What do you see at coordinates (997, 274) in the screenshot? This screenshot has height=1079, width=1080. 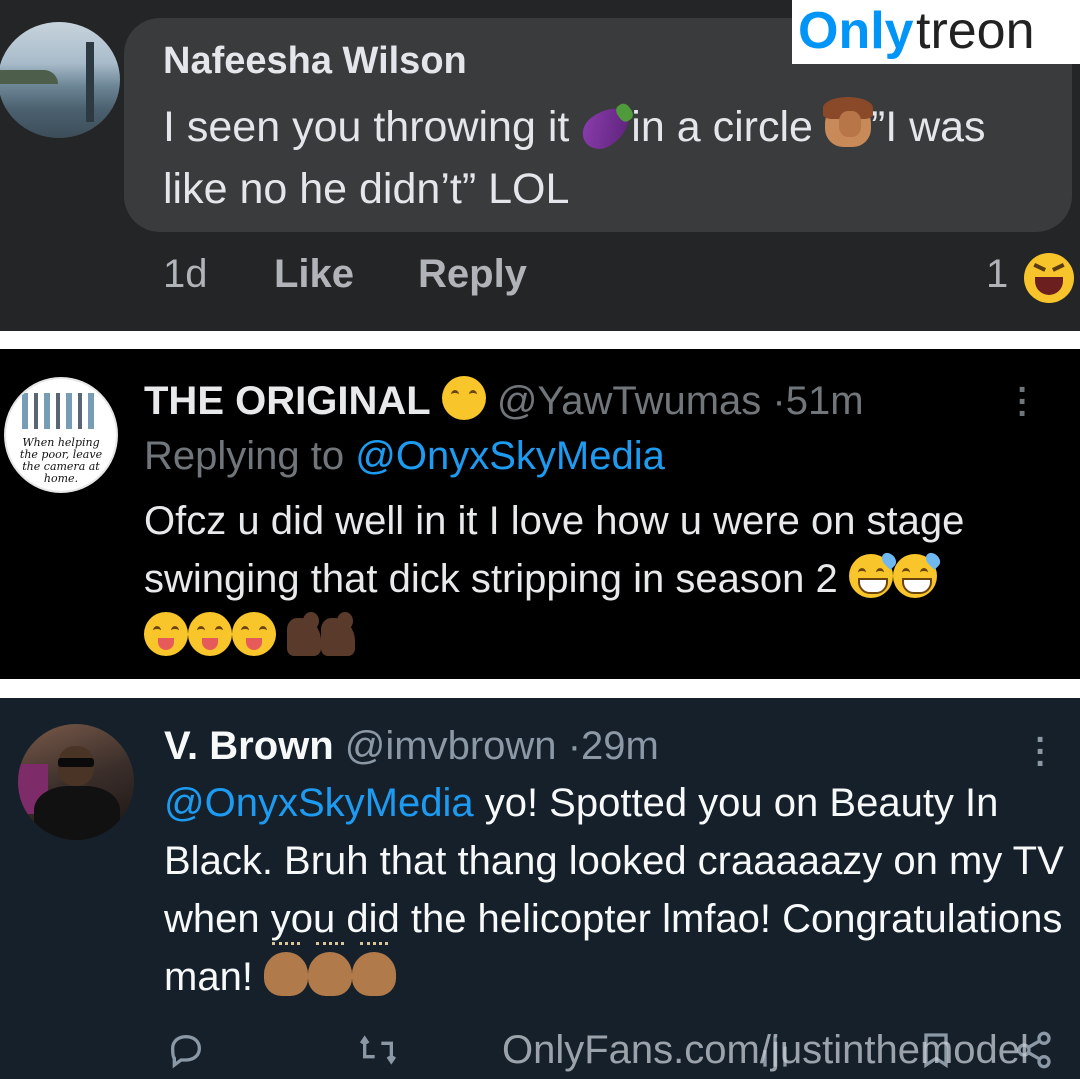 I see `reaction-count: 1` at bounding box center [997, 274].